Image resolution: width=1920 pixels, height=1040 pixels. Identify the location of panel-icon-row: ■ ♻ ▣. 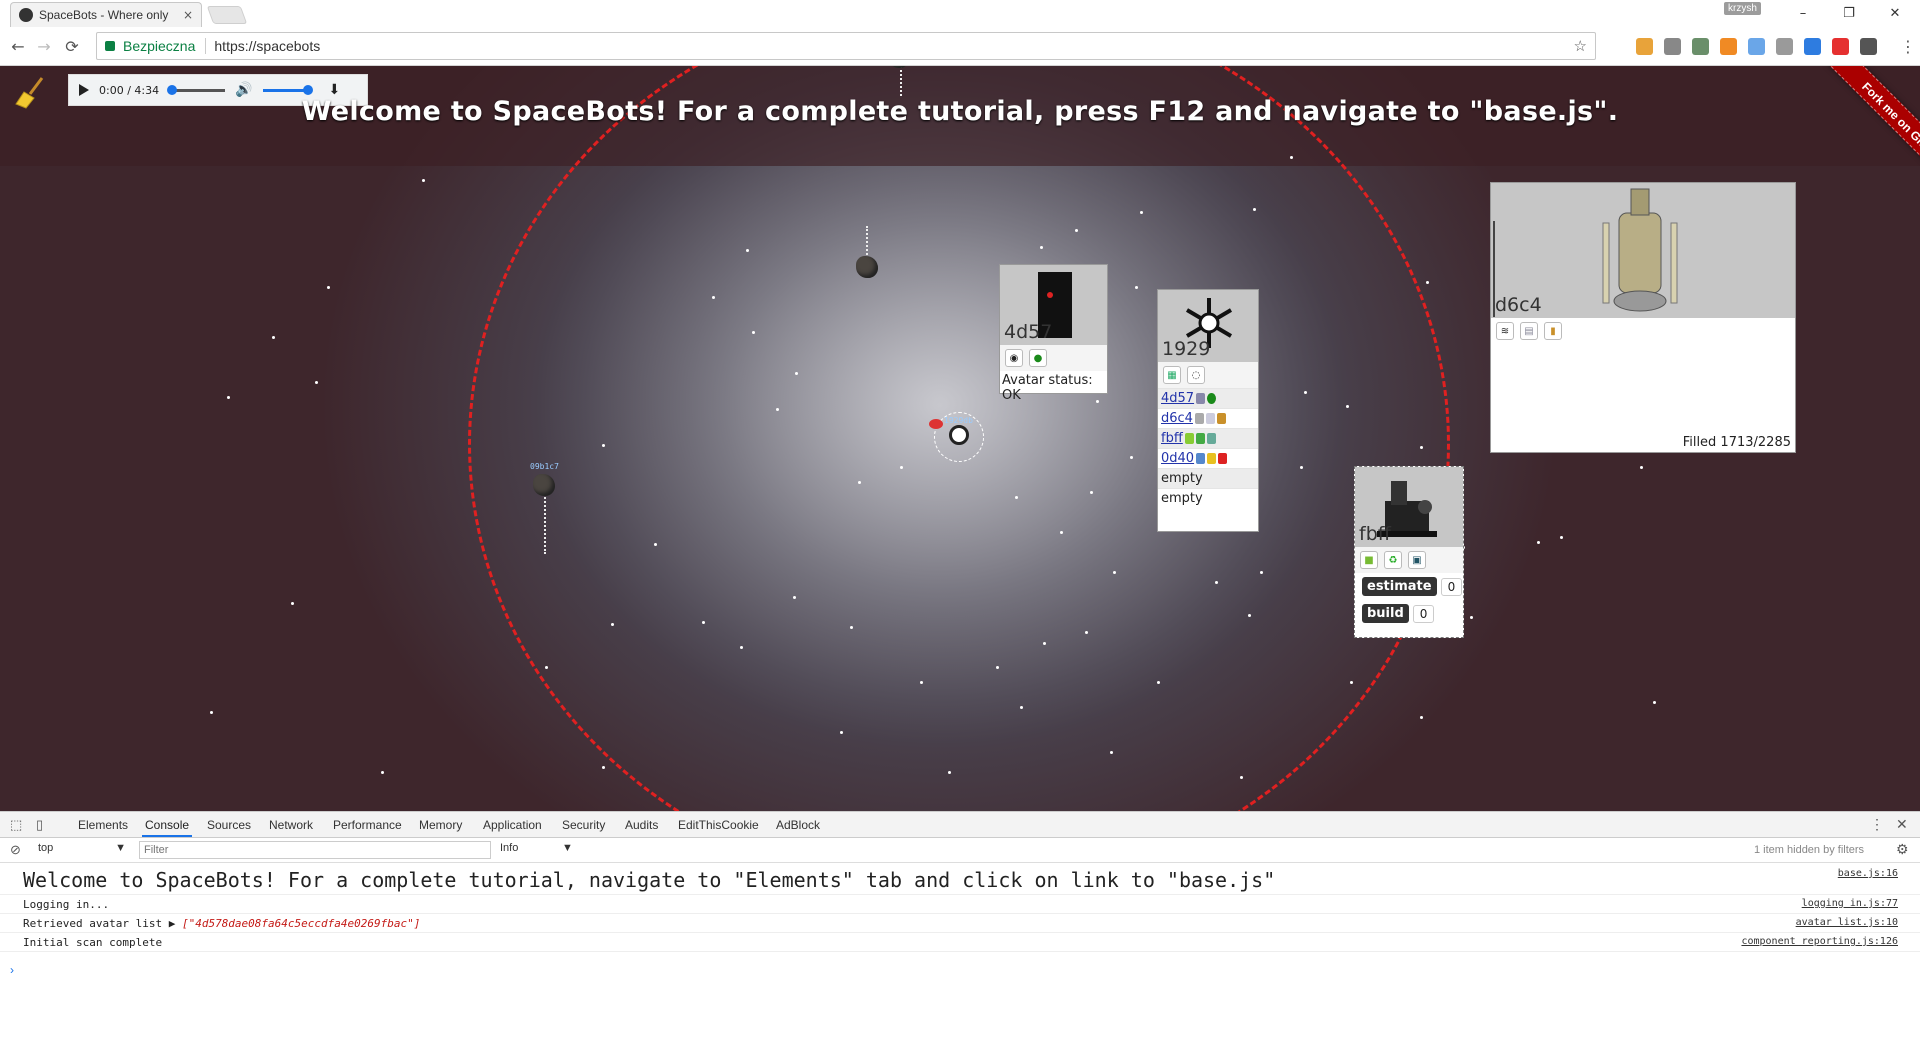
(1409, 560).